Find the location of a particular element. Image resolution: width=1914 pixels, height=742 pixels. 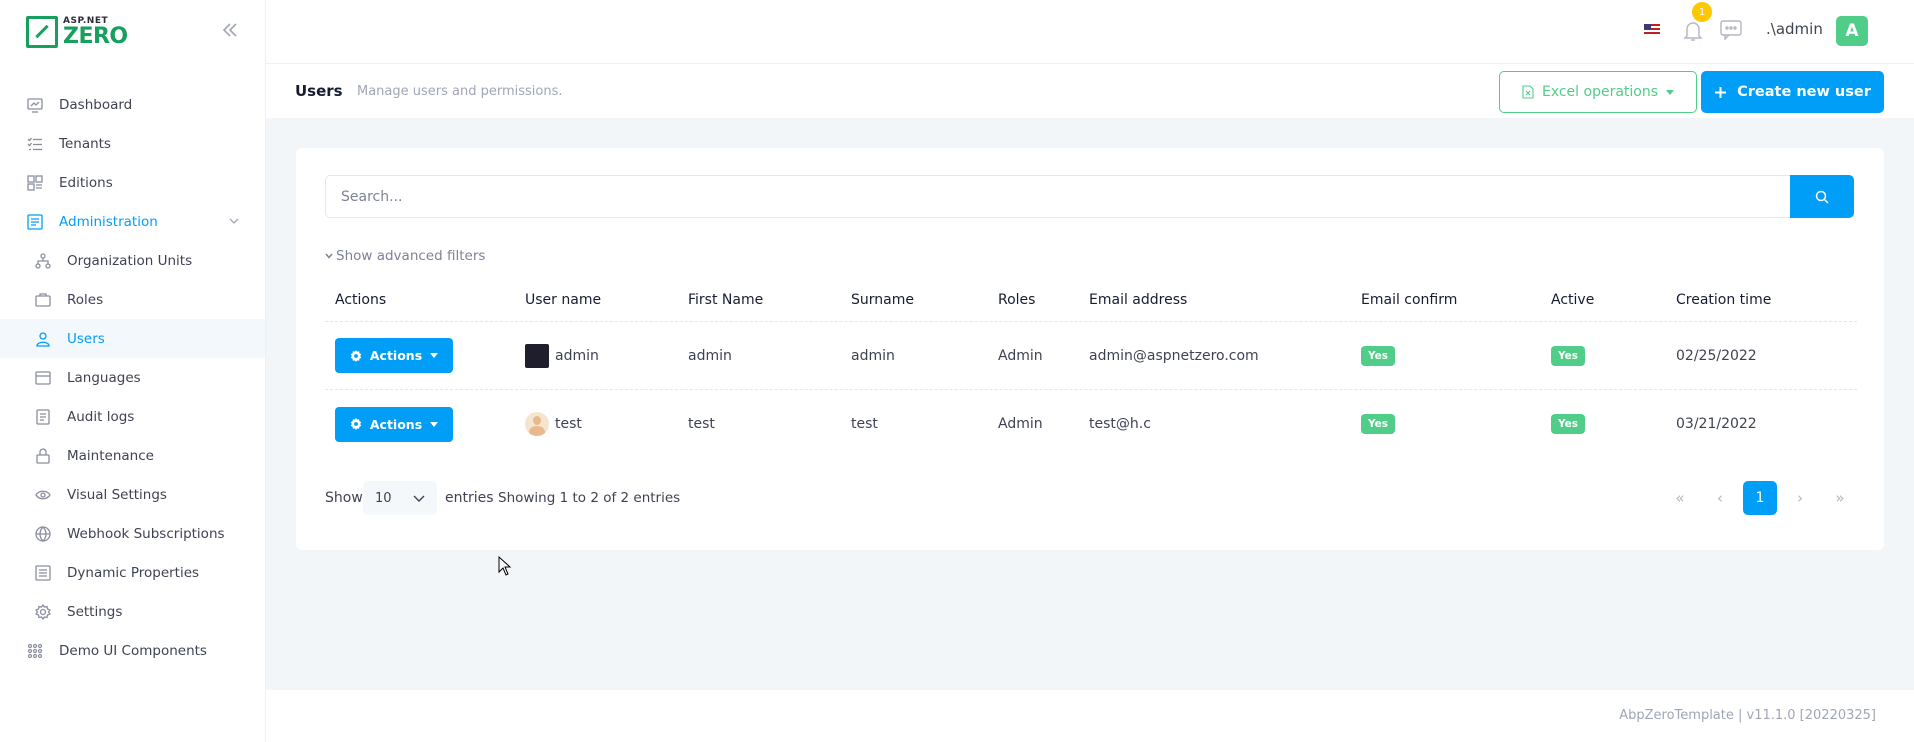

paging-summary: Showing 1 to 2 of 2 entries is located at coordinates (589, 498).